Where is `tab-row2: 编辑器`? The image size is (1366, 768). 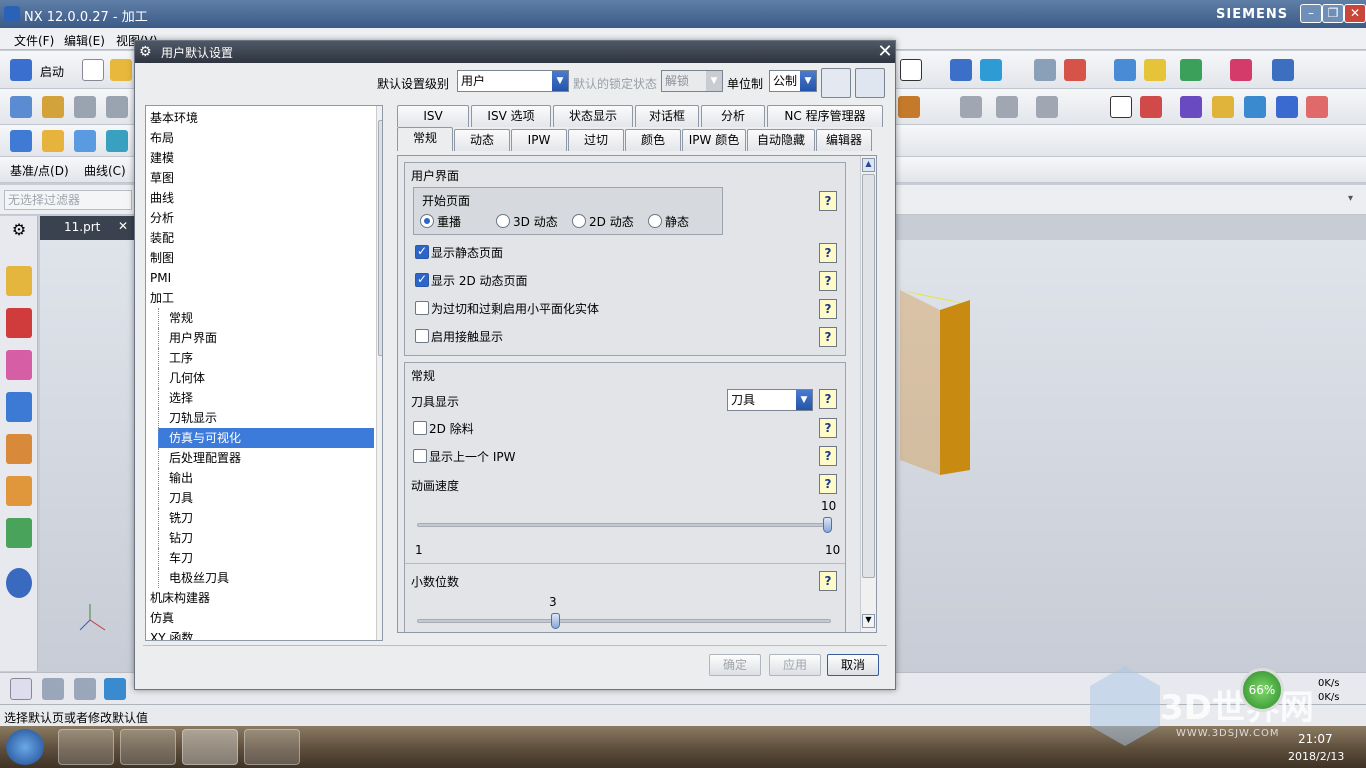
tab-row2: 编辑器 is located at coordinates (844, 140).